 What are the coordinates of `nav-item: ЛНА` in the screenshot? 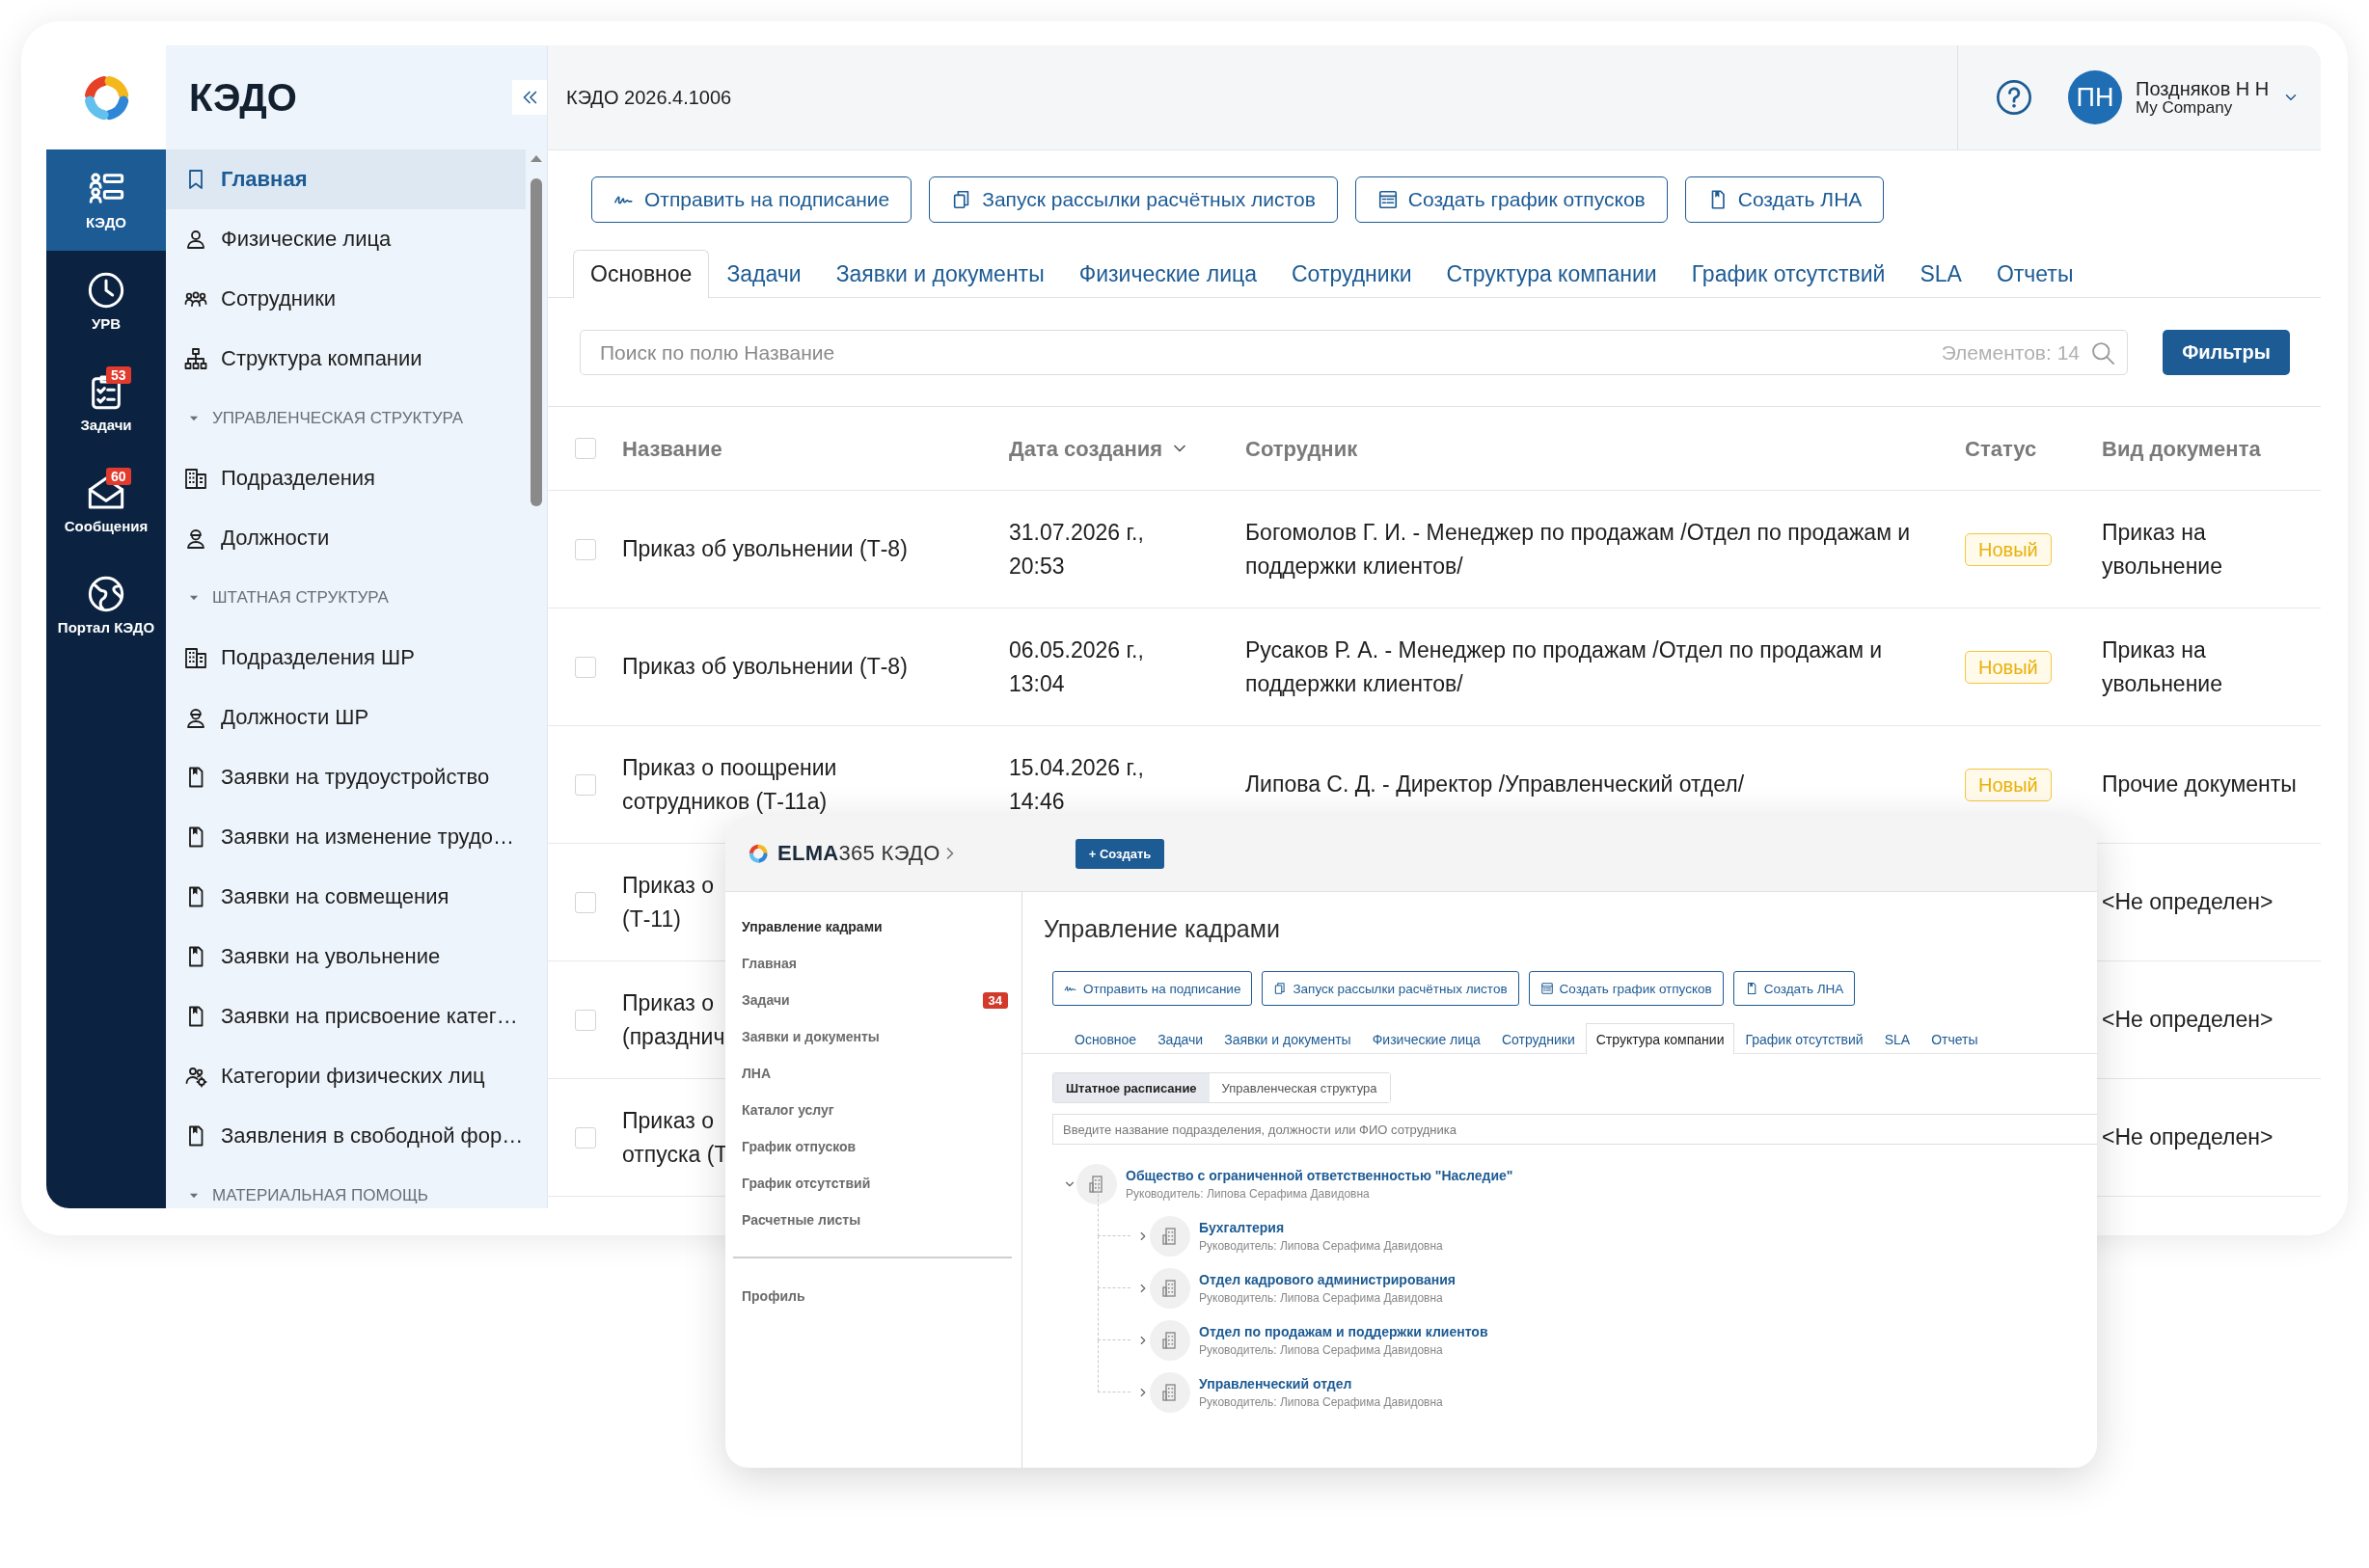 It's located at (873, 1074).